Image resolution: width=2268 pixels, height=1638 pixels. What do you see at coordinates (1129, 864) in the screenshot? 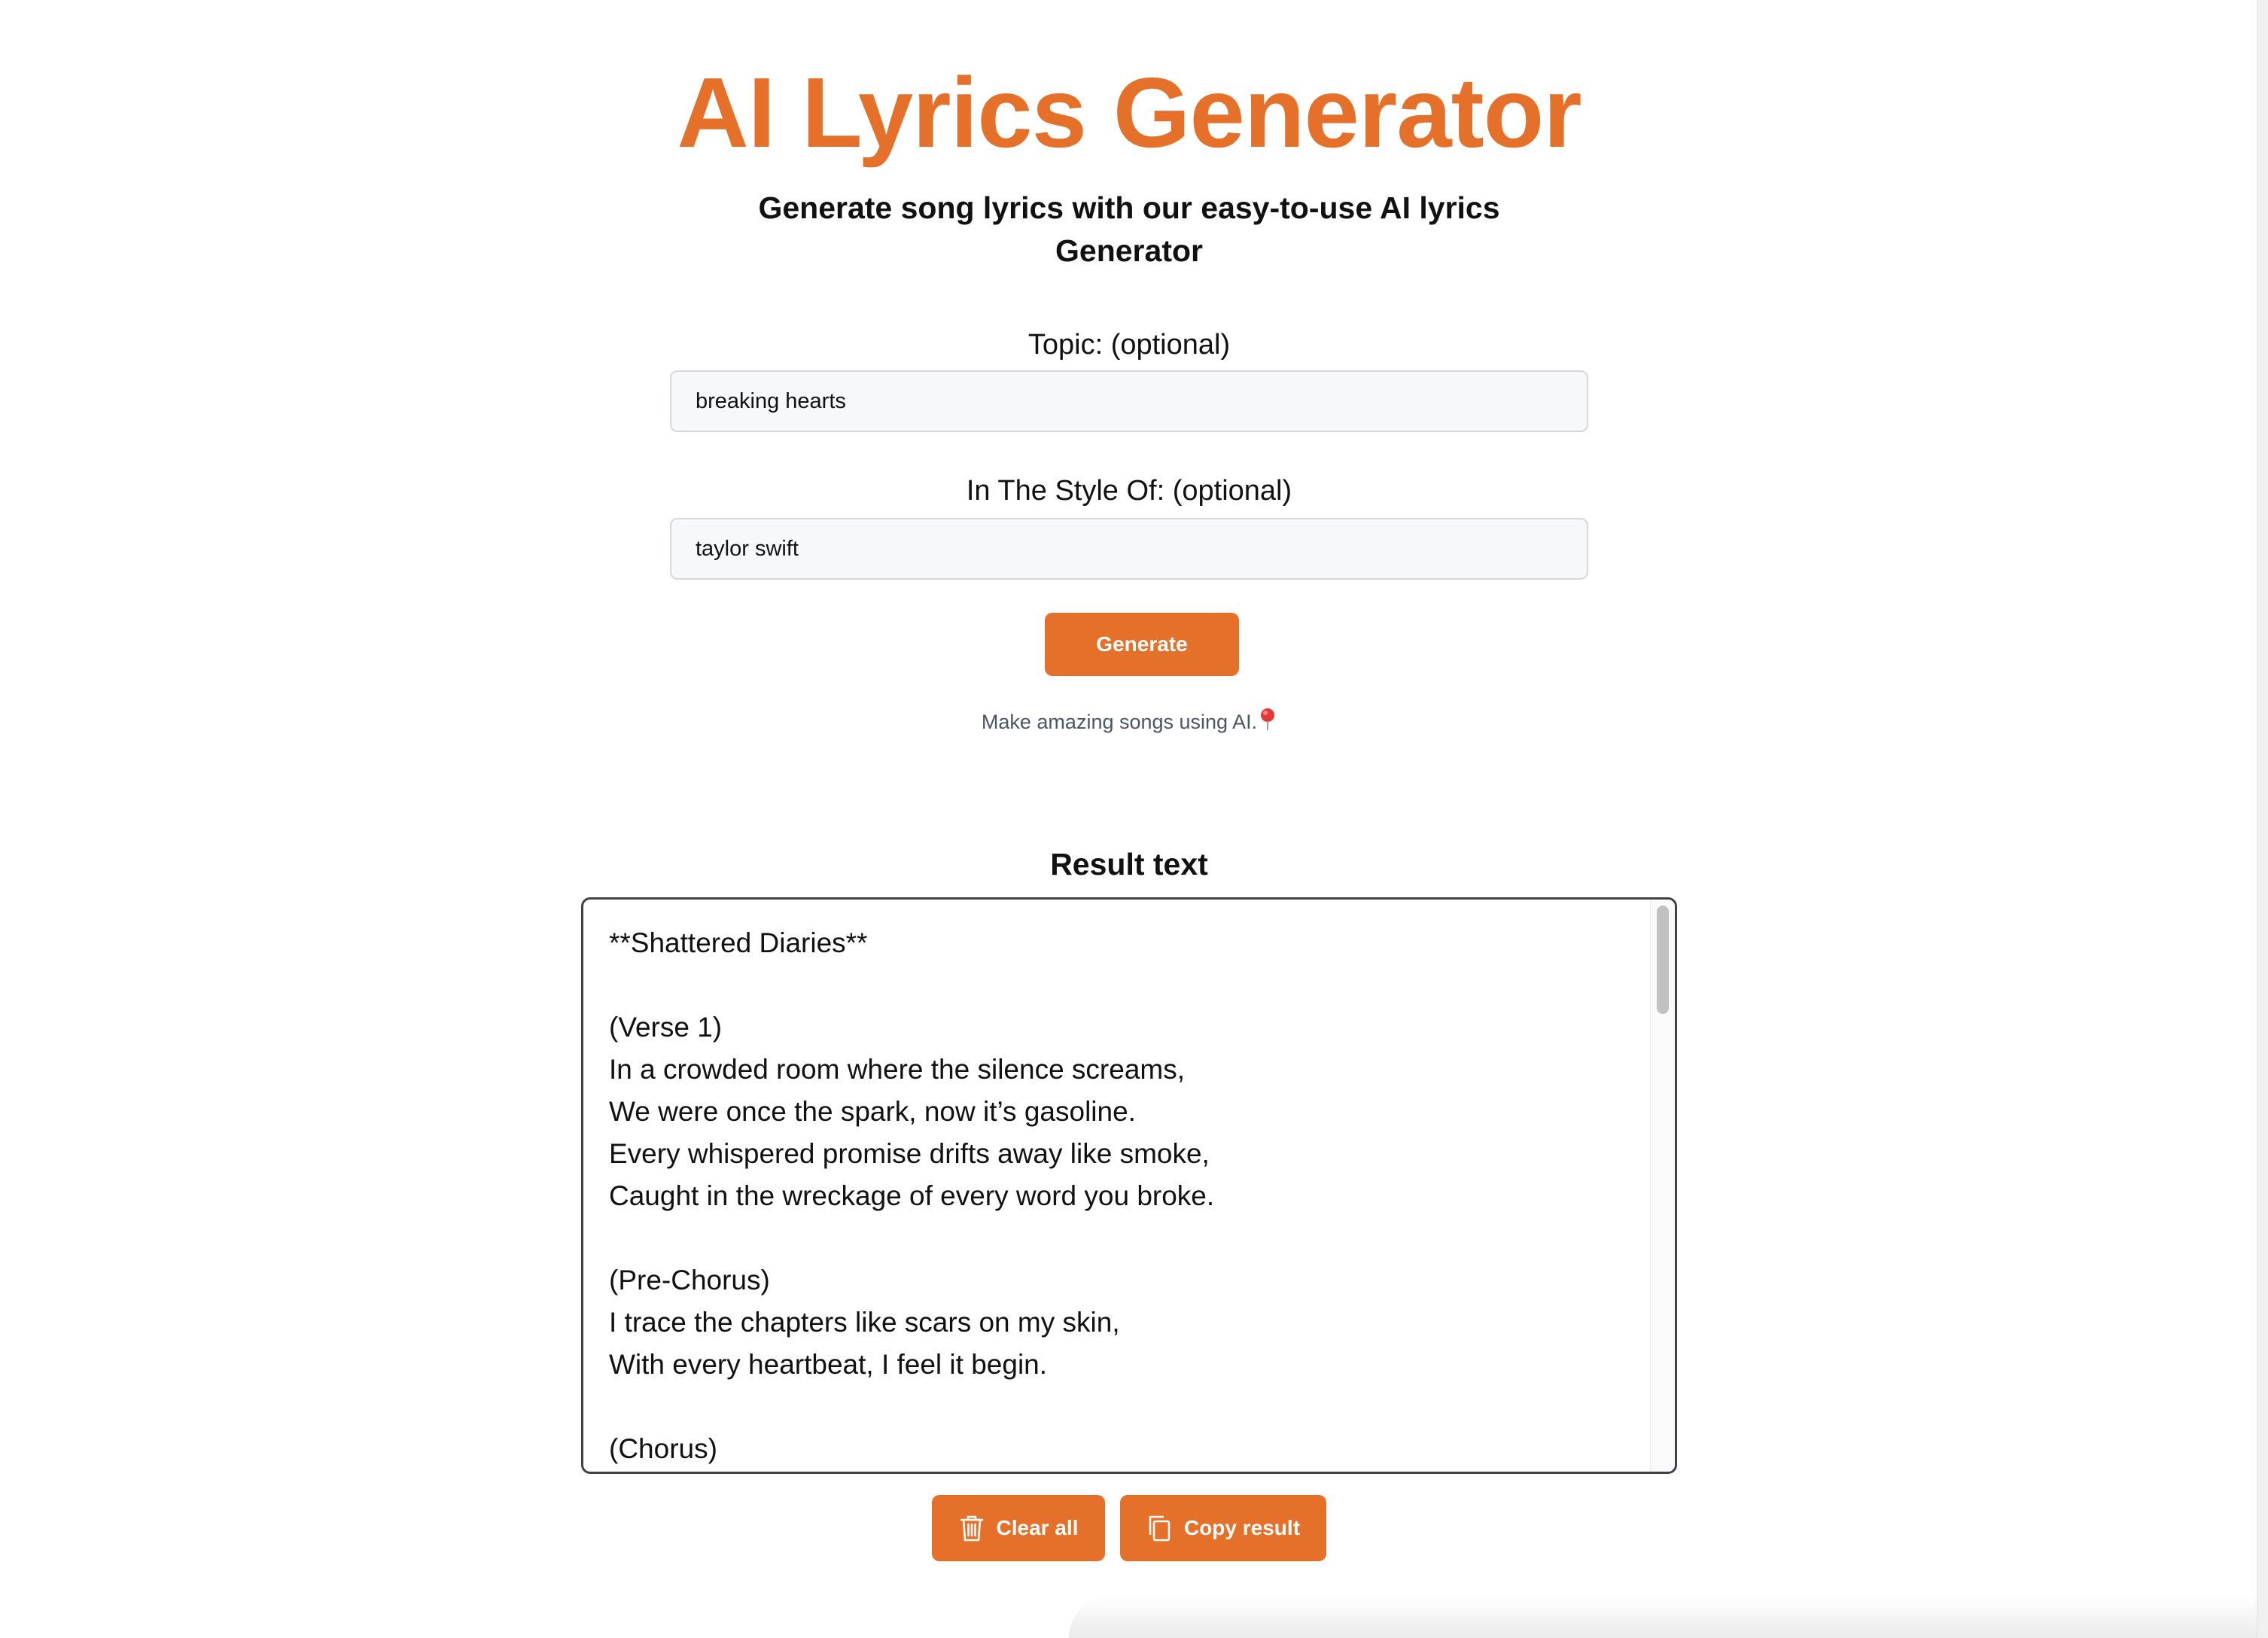
I see `result-title: Result text` at bounding box center [1129, 864].